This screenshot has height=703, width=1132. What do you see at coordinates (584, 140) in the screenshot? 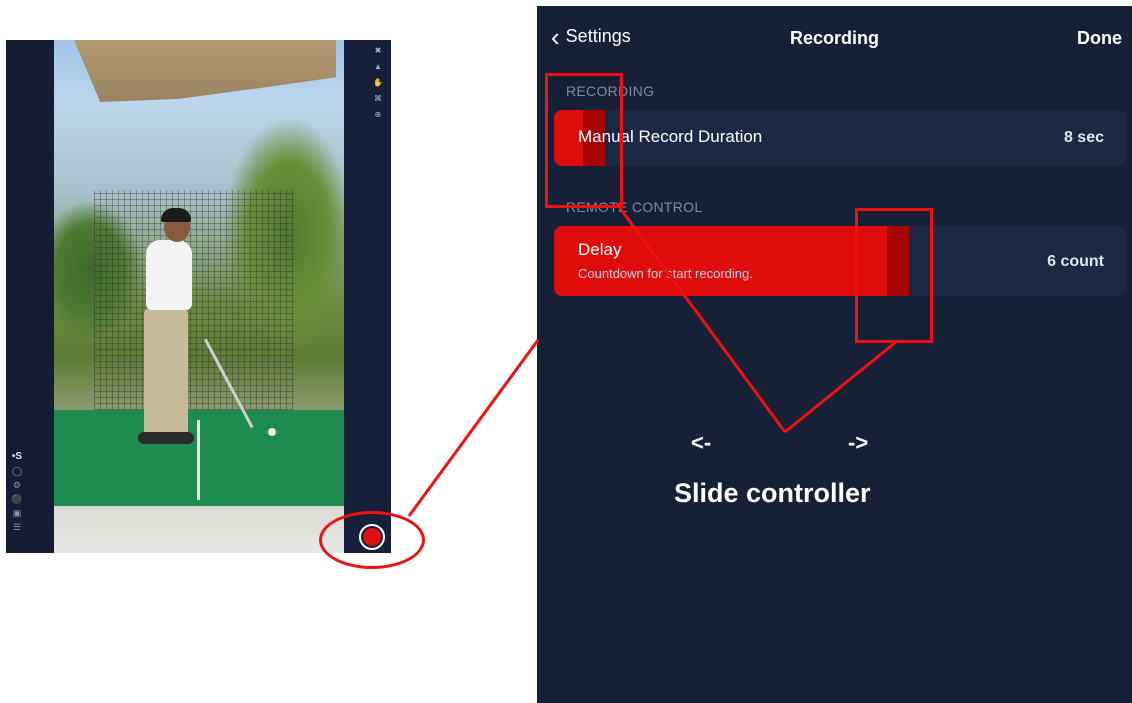
I see `highlight-box-left` at bounding box center [584, 140].